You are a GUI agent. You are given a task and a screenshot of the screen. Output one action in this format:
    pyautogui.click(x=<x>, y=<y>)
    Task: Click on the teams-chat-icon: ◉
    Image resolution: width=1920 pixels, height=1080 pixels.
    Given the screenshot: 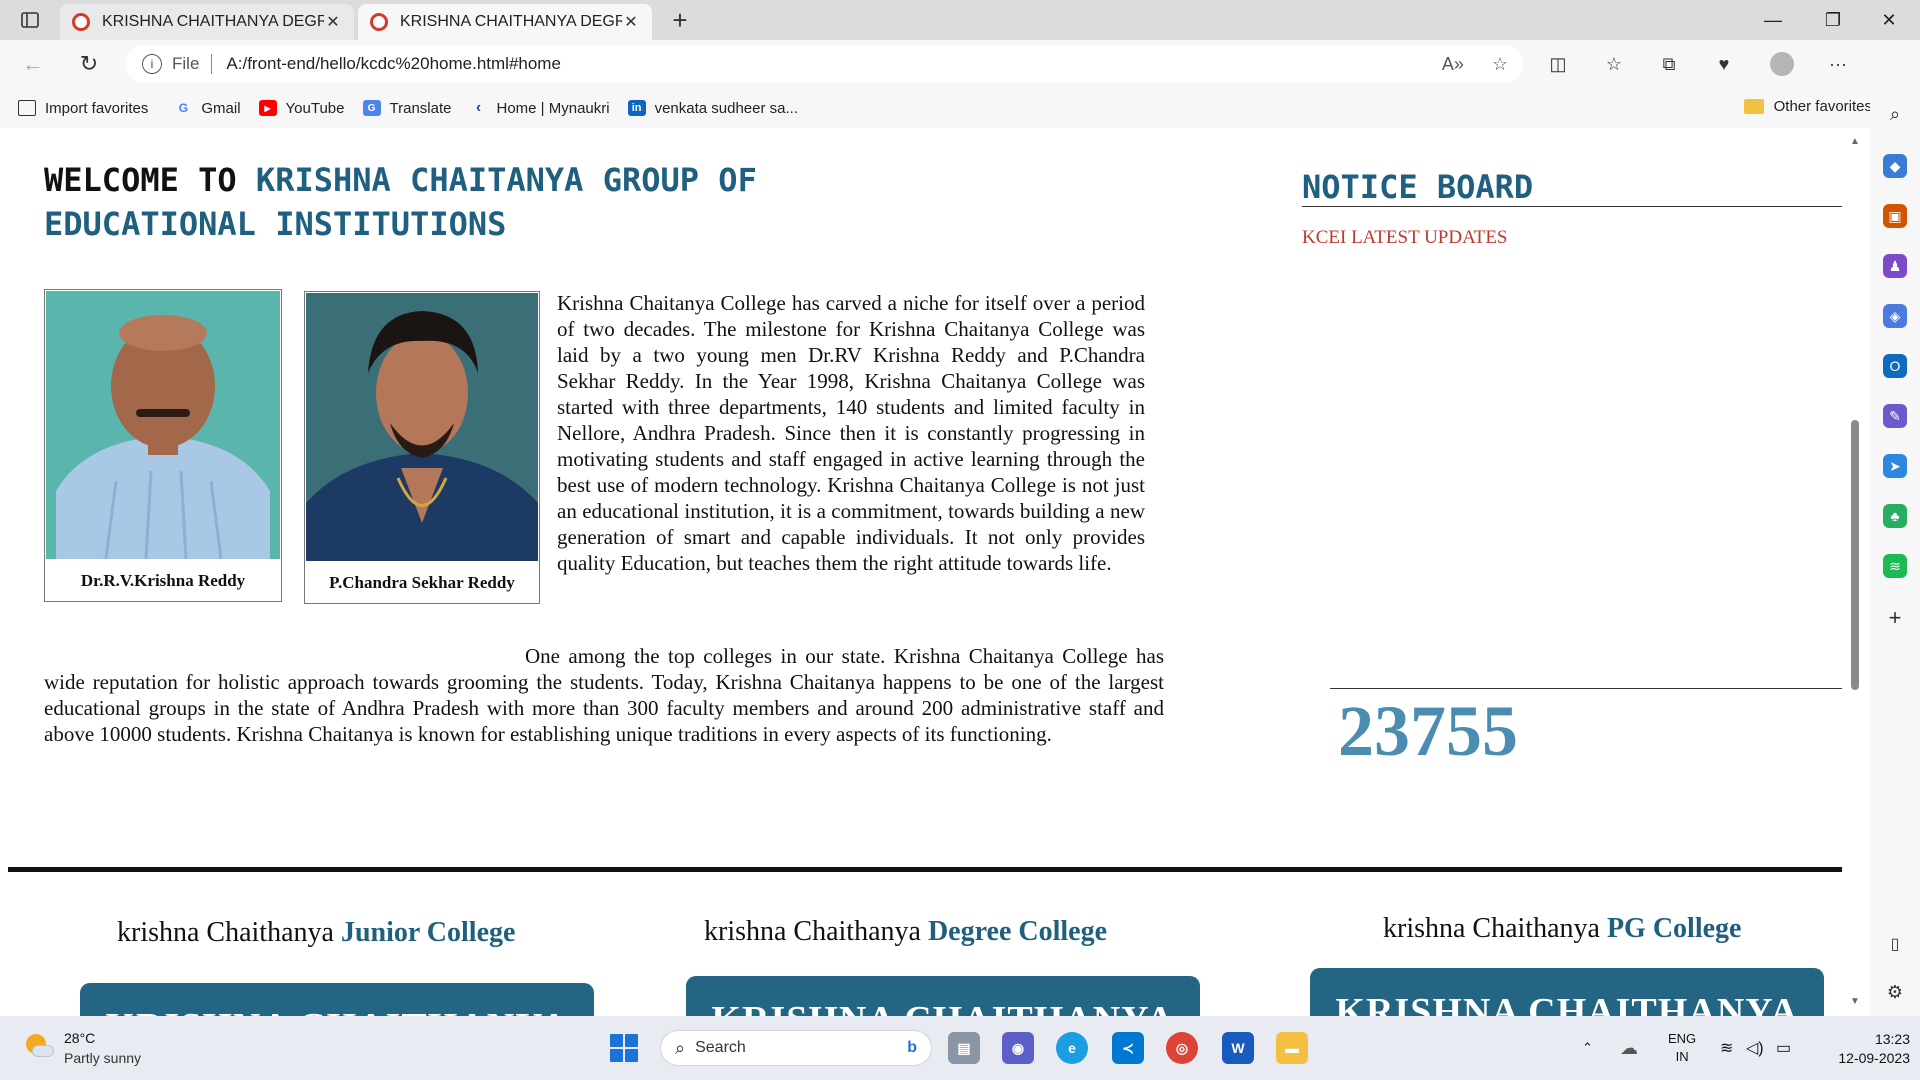 What is the action you would take?
    pyautogui.click(x=1018, y=1048)
    